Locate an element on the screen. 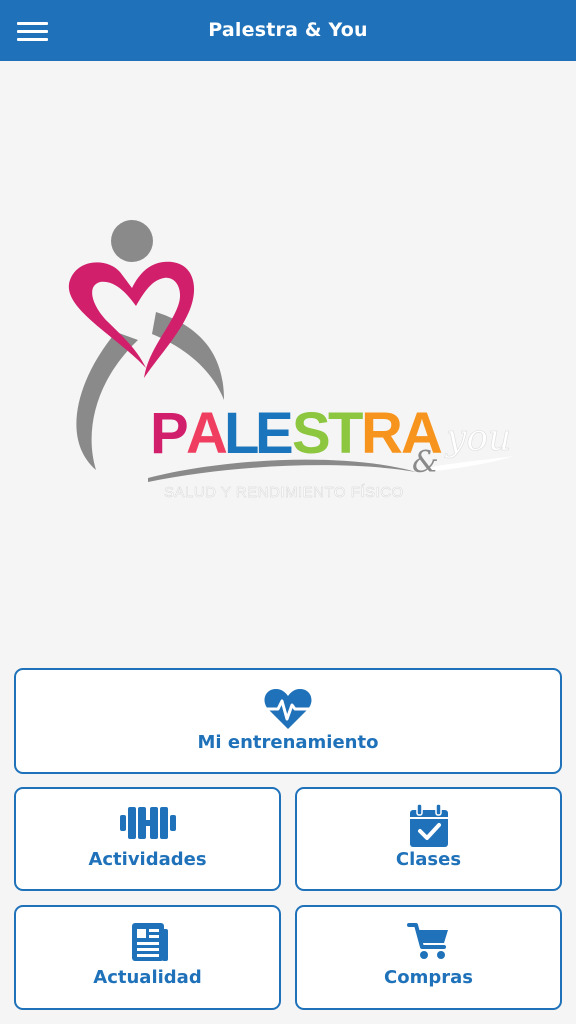  tile-clases: Clases is located at coordinates (428, 839).